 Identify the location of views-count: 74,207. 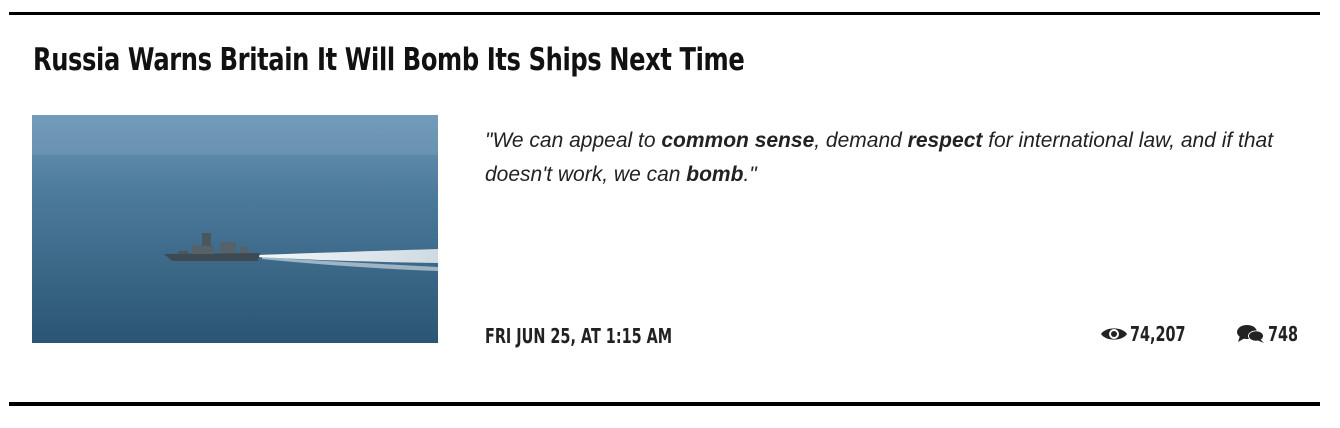
(1153, 334).